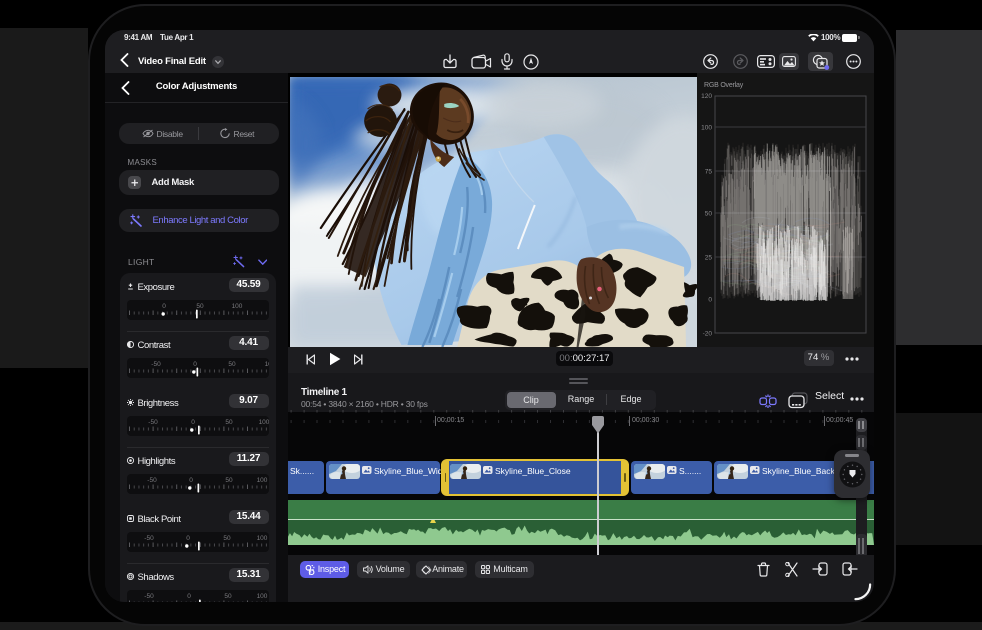  Describe the element at coordinates (706, 128) in the screenshot. I see `svg-text: 100` at that location.